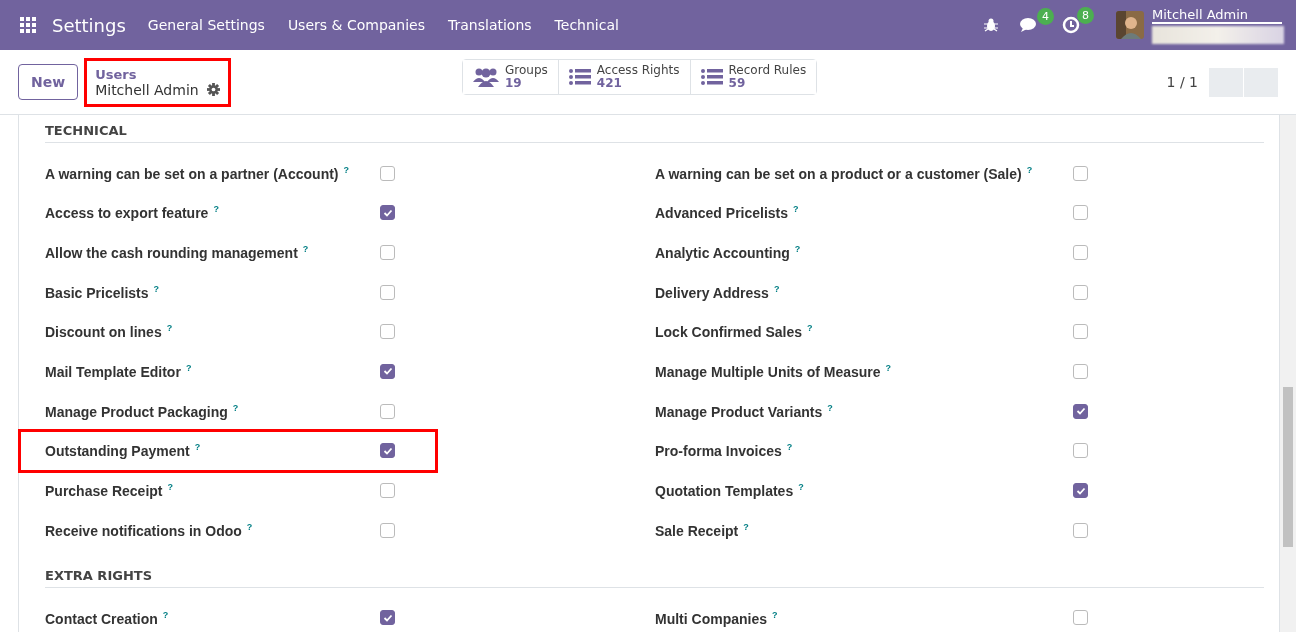  Describe the element at coordinates (48, 82) in the screenshot. I see `new-button: New` at that location.